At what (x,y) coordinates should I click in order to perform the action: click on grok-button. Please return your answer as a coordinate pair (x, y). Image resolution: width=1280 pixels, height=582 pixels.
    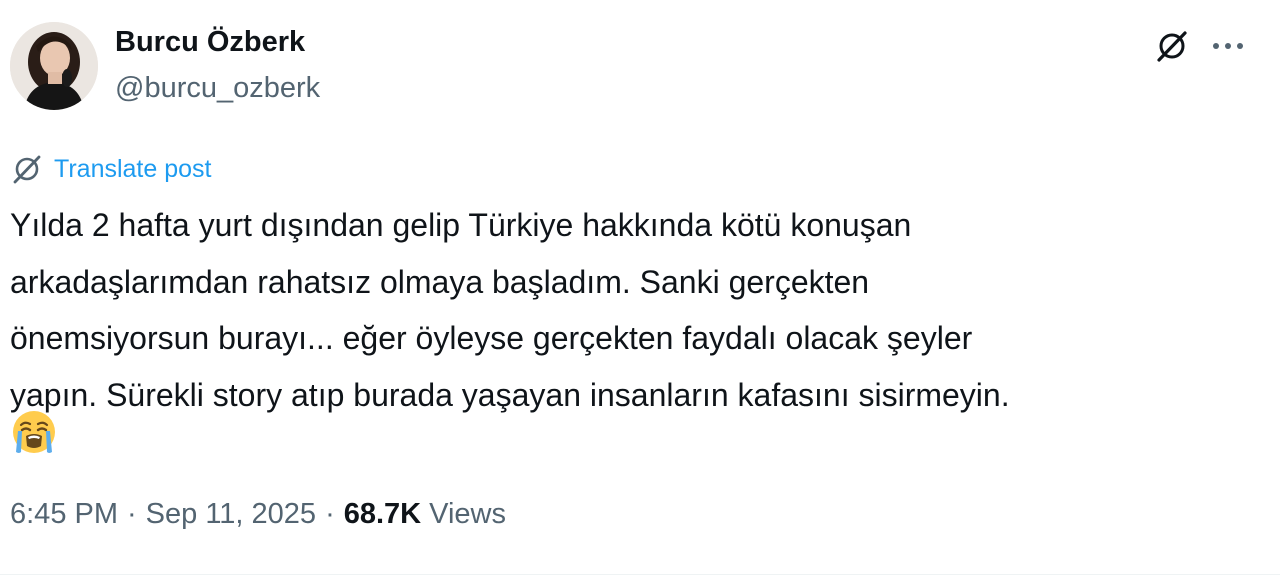
    Looking at the image, I should click on (1172, 46).